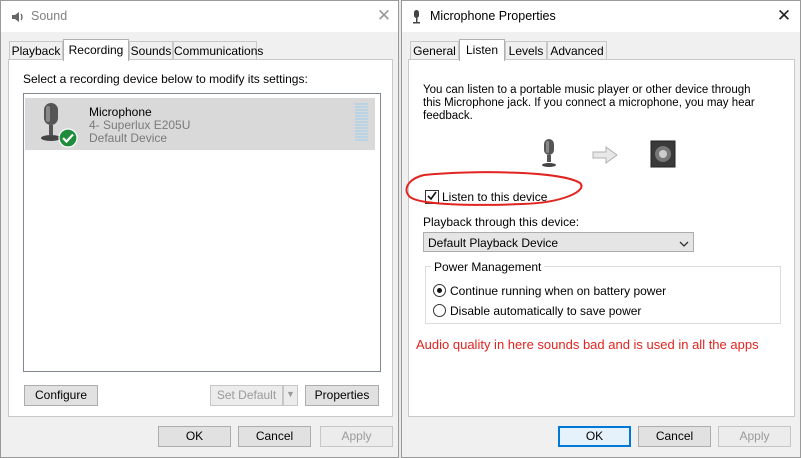 The width and height of the screenshot is (801, 458). Describe the element at coordinates (61, 395) in the screenshot. I see `configure-button: Configure` at that location.